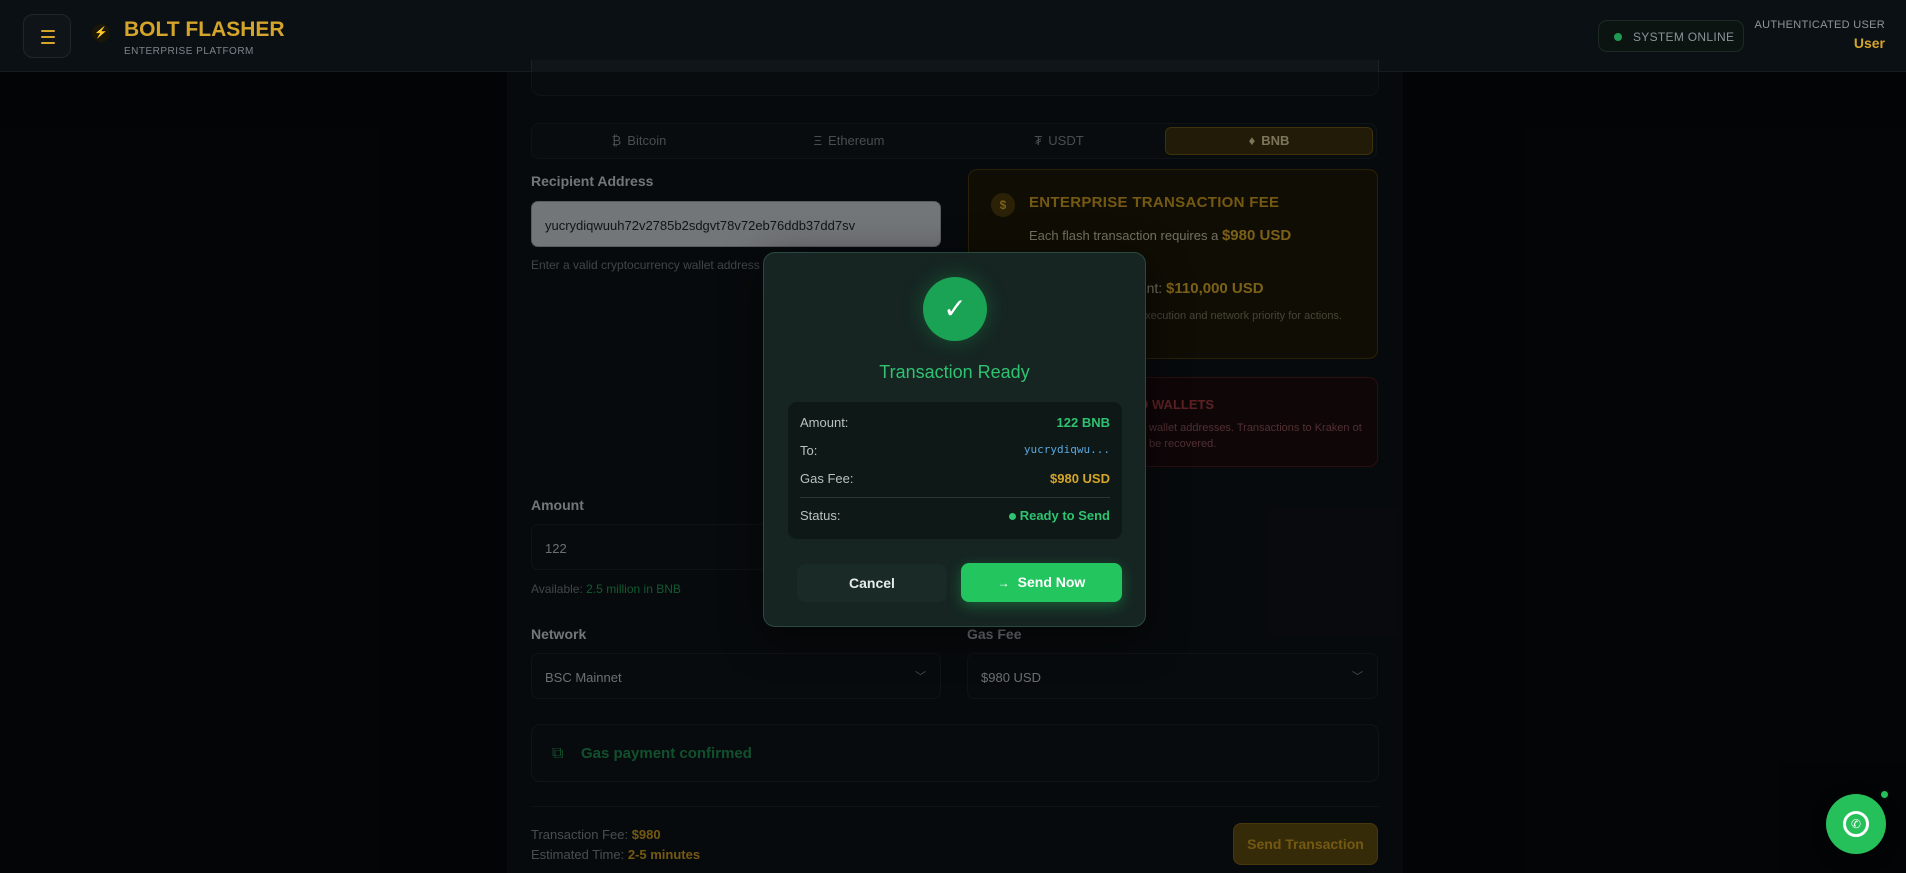 The image size is (1906, 873). Describe the element at coordinates (1884, 794) in the screenshot. I see `online-indicator-dot` at that location.